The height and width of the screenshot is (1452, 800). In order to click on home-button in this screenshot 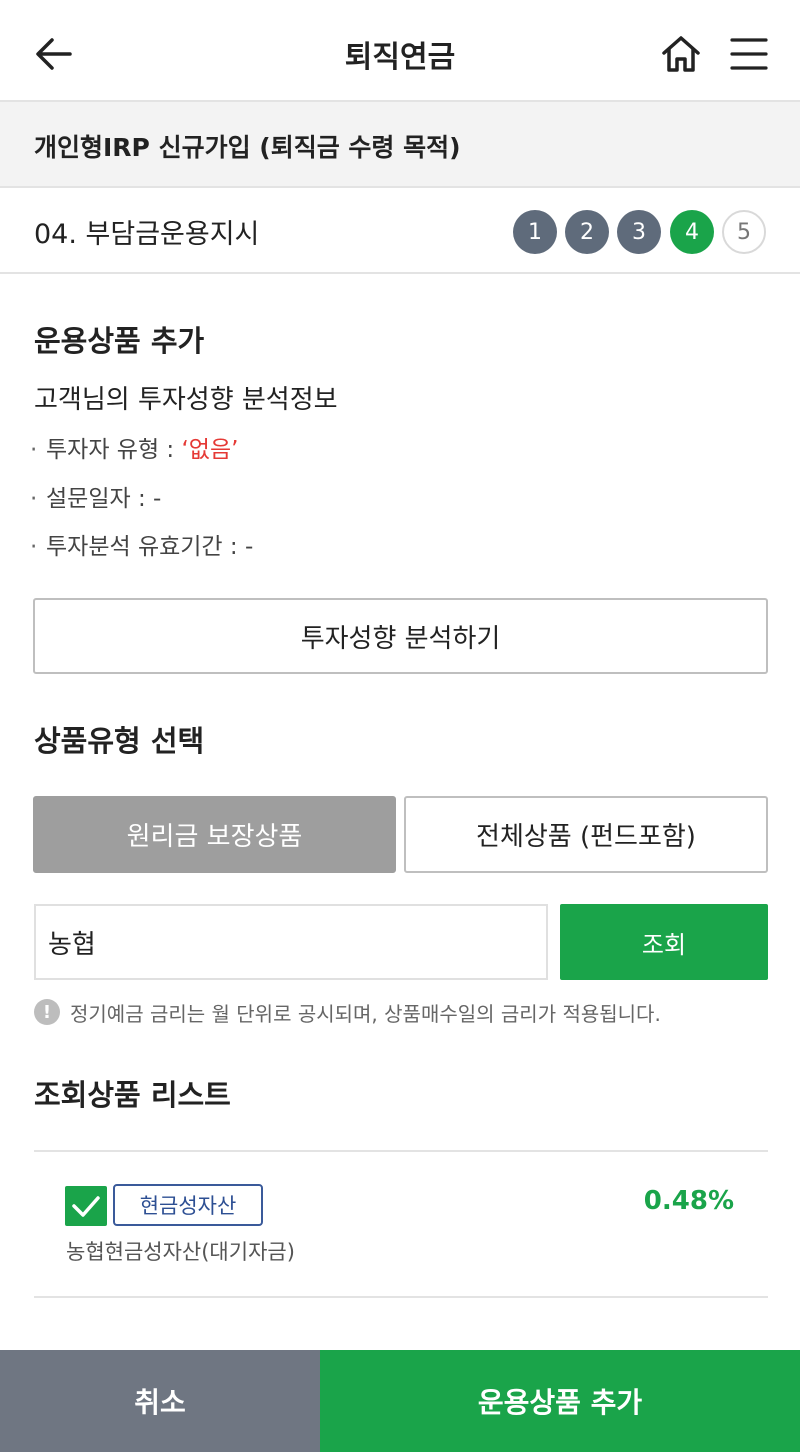, I will do `click(681, 54)`.